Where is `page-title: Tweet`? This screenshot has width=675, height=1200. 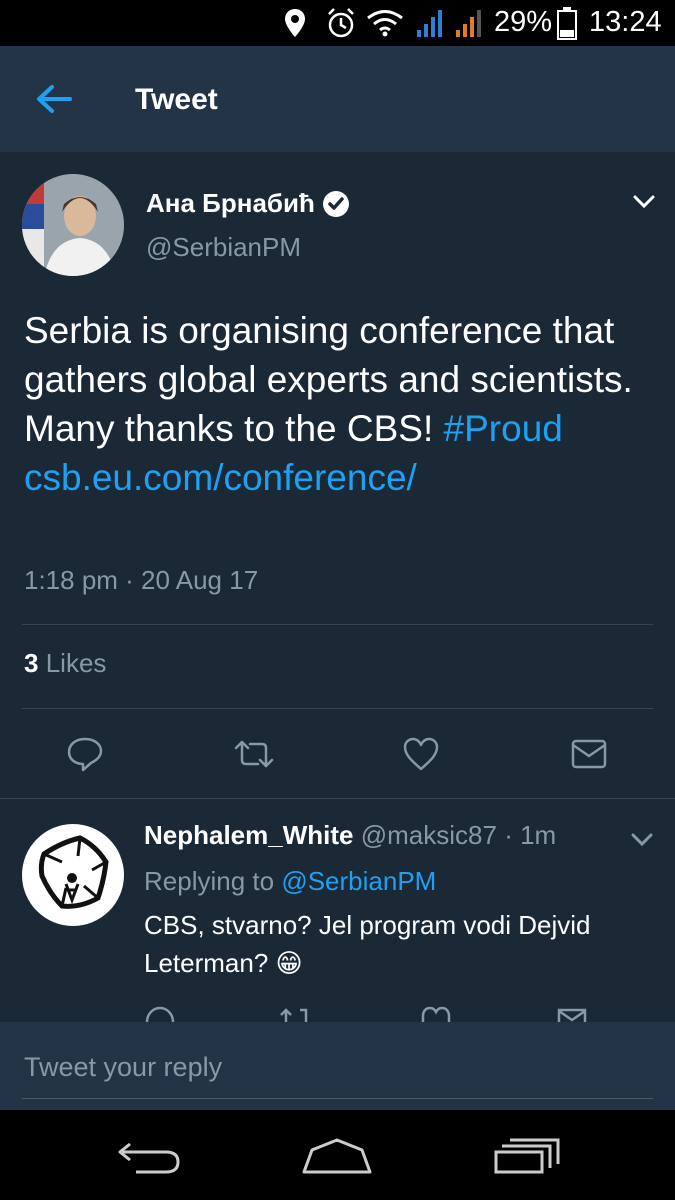
page-title: Tweet is located at coordinates (176, 99).